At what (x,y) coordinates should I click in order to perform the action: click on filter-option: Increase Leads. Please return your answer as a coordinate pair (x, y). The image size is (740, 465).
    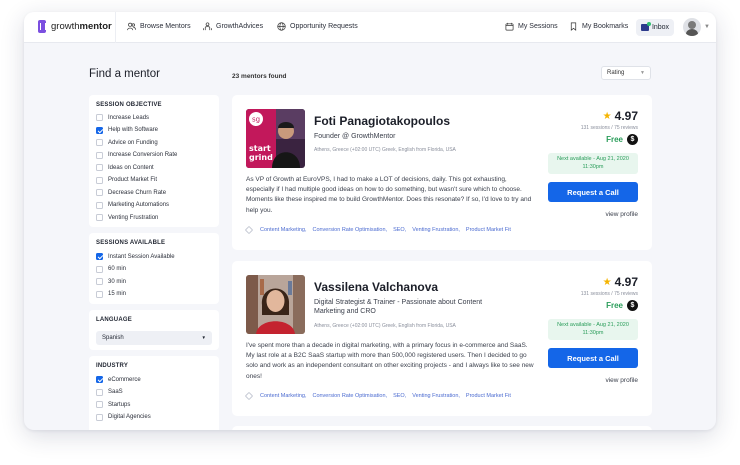
    Looking at the image, I should click on (122, 117).